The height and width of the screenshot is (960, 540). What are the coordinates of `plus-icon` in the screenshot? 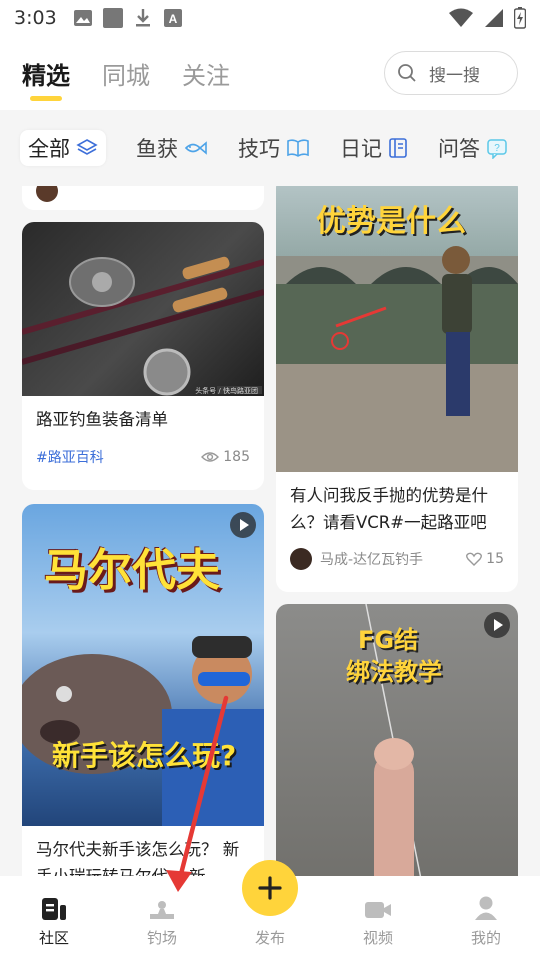 It's located at (270, 888).